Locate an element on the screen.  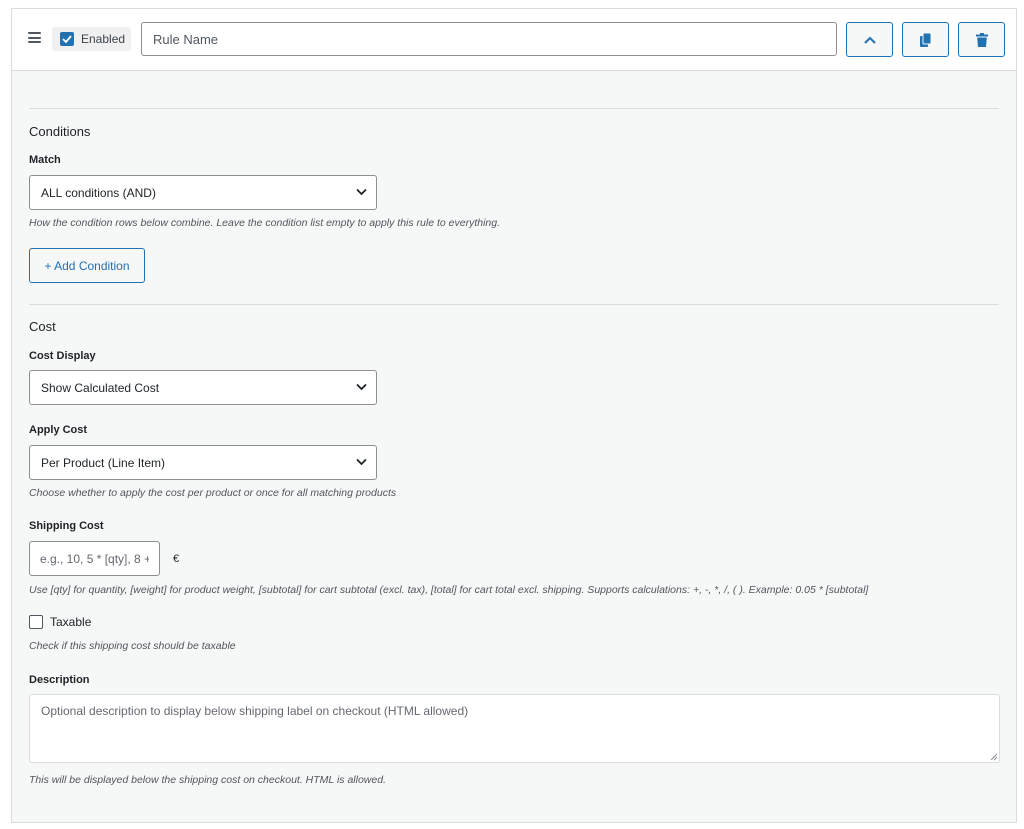
shipping-cost-label: Shipping Cost is located at coordinates (66, 526).